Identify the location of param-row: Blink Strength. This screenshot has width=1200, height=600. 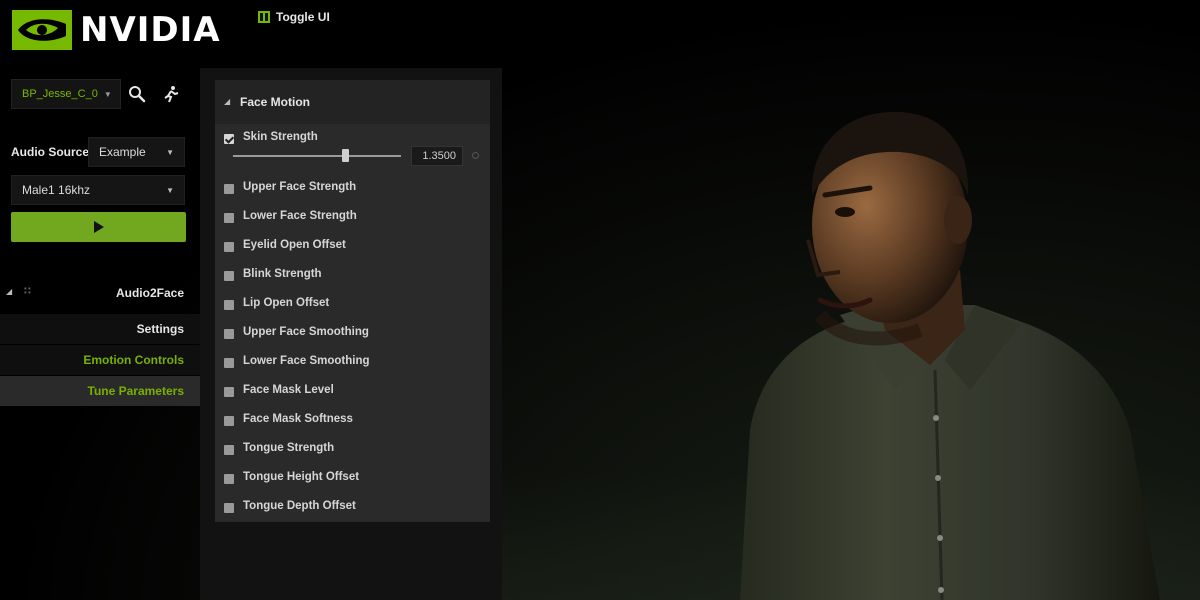
(352, 278).